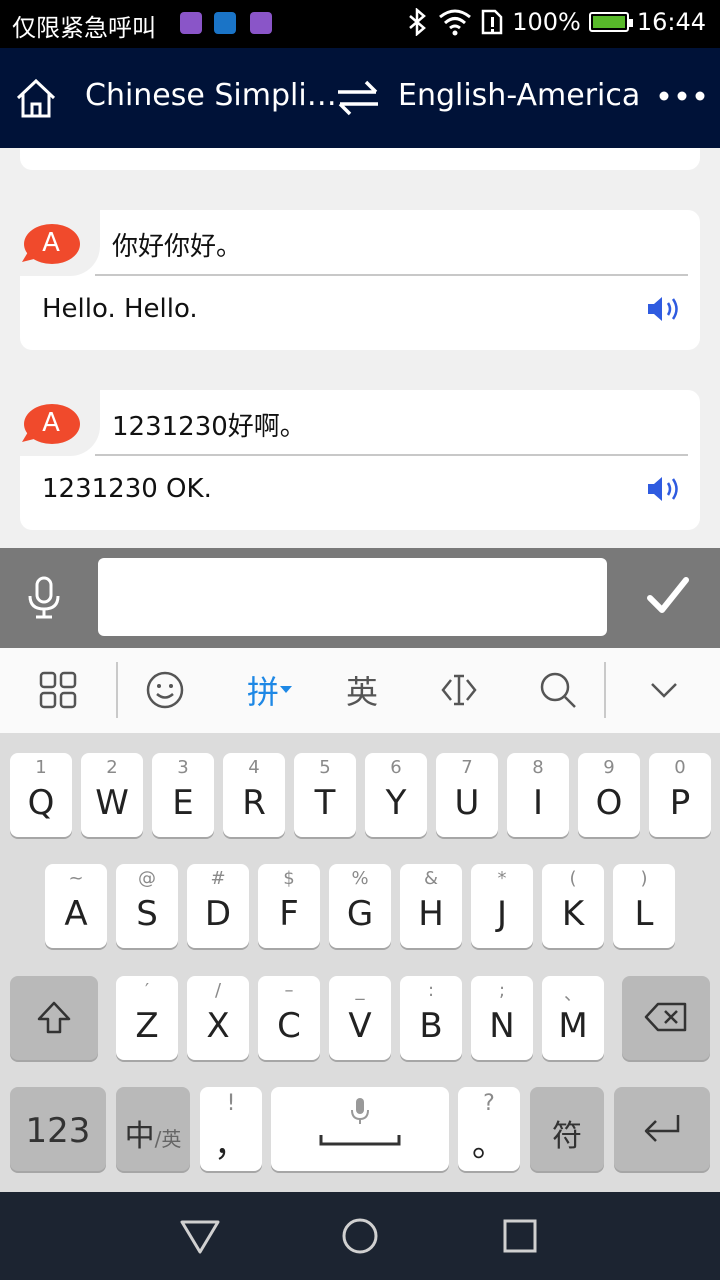 The image size is (720, 1280). I want to click on translation-text: Hello. Hello., so click(120, 309).